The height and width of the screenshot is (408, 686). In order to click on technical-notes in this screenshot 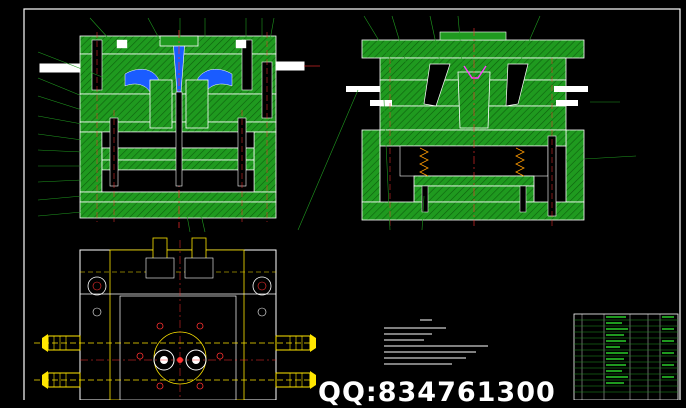, I will do `click(436, 342)`.